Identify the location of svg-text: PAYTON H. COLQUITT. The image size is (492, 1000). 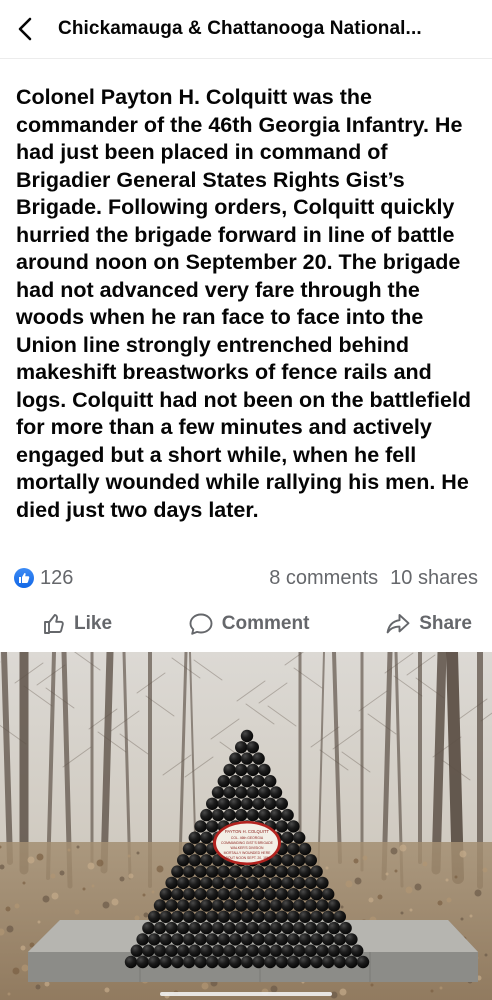
(247, 831).